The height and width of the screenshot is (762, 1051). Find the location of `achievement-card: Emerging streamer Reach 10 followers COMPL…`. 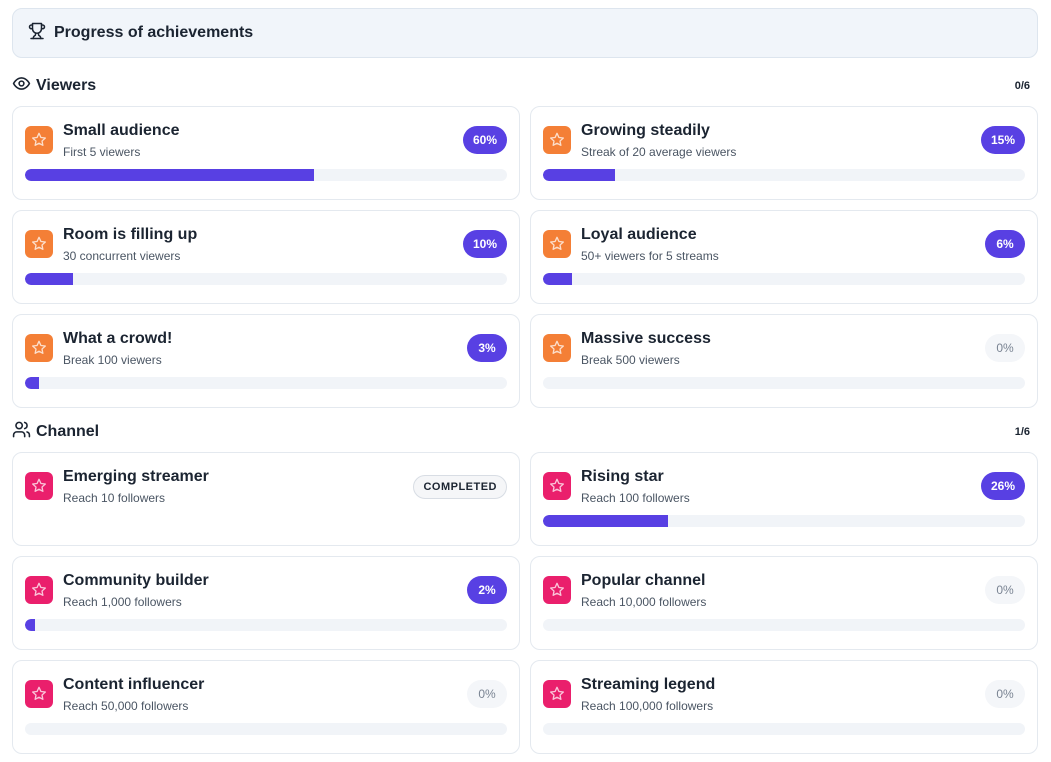

achievement-card: Emerging streamer Reach 10 followers COMPL… is located at coordinates (266, 499).